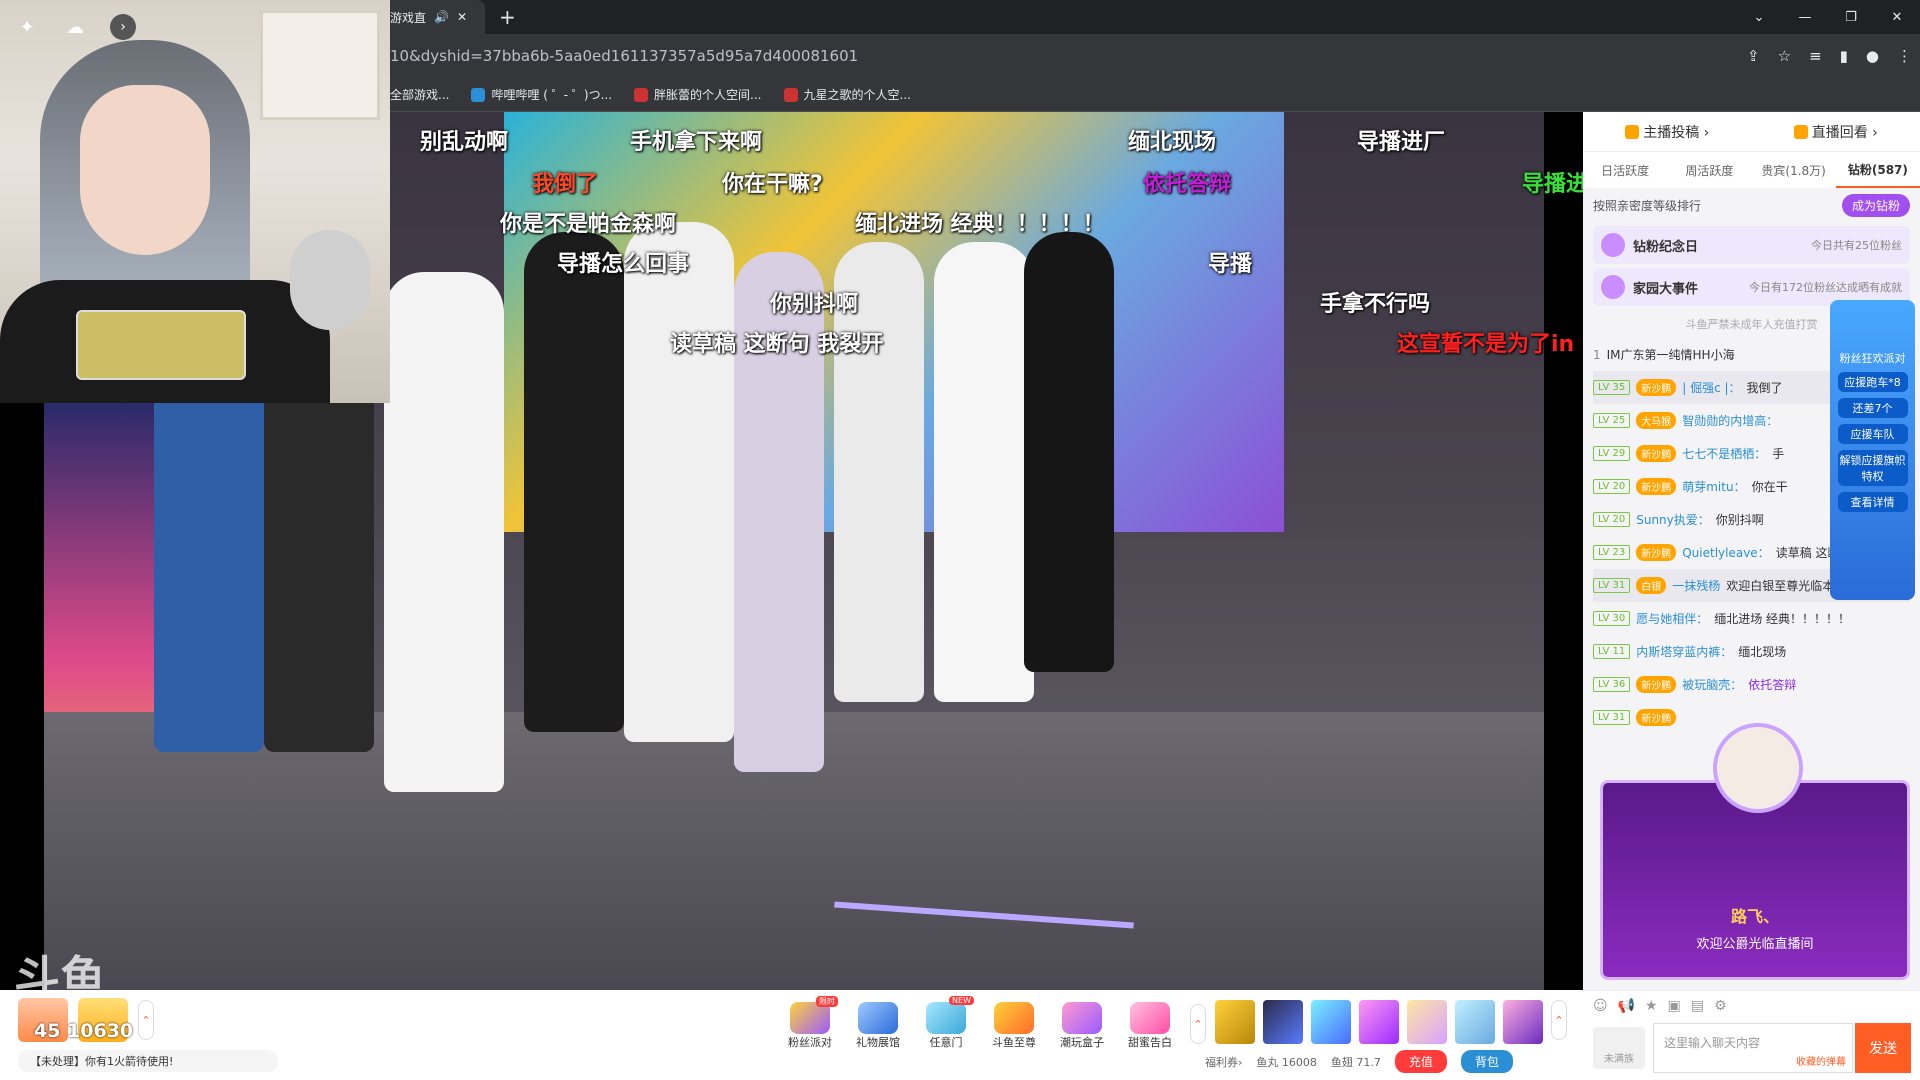  Describe the element at coordinates (84, 1031) in the screenshot. I see `task-counter: 45 10630` at that location.